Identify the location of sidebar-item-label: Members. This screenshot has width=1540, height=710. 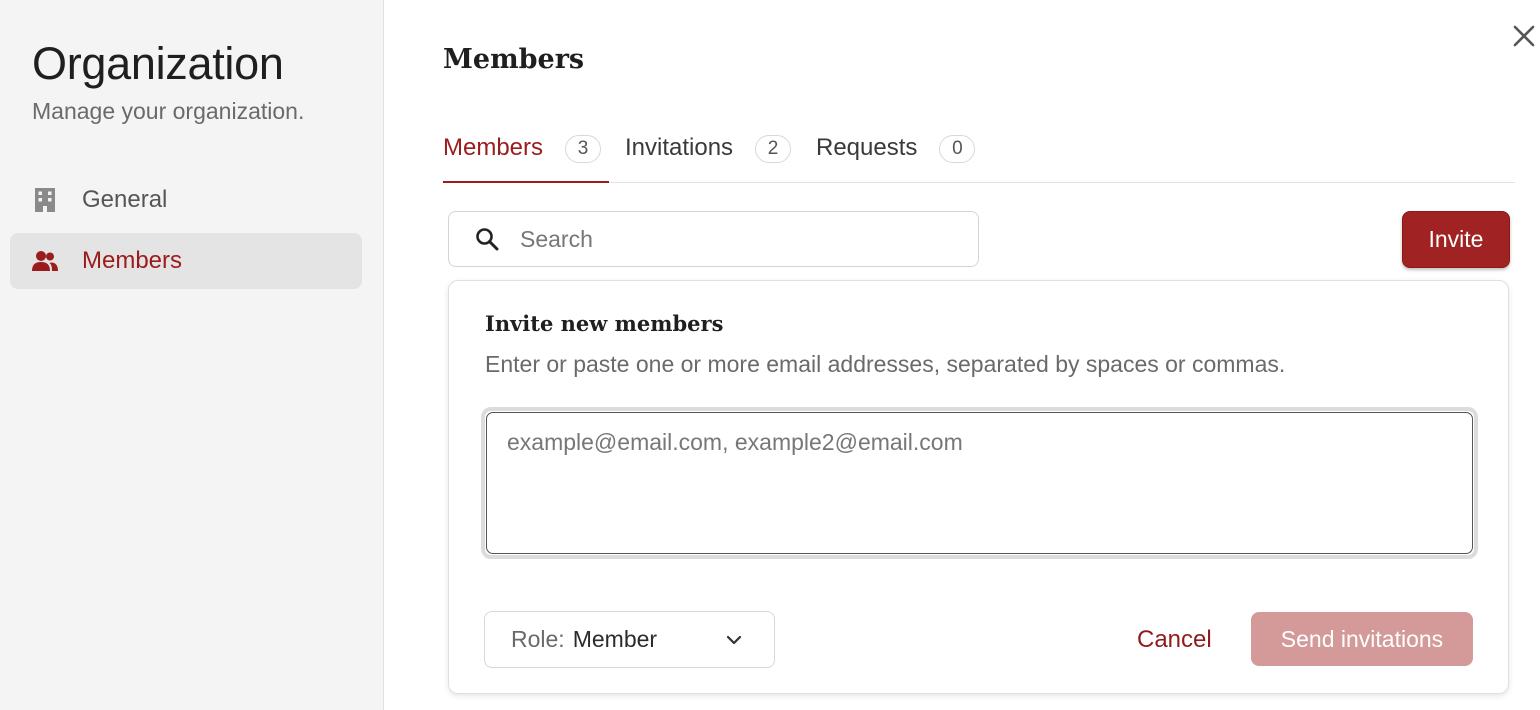
(132, 260).